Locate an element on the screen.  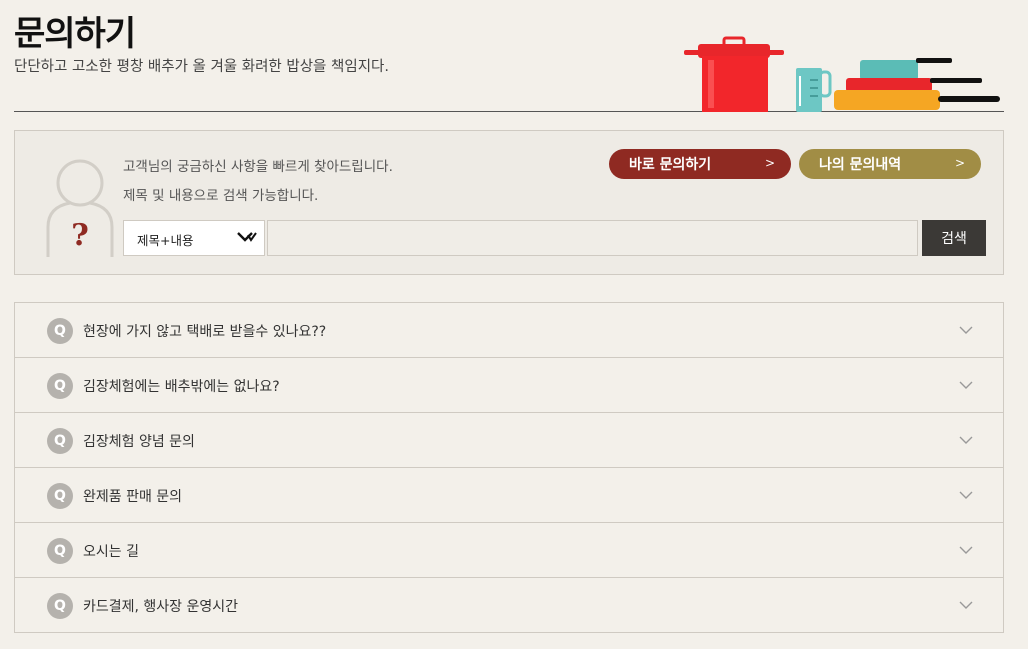
search-button: 검색 is located at coordinates (954, 238).